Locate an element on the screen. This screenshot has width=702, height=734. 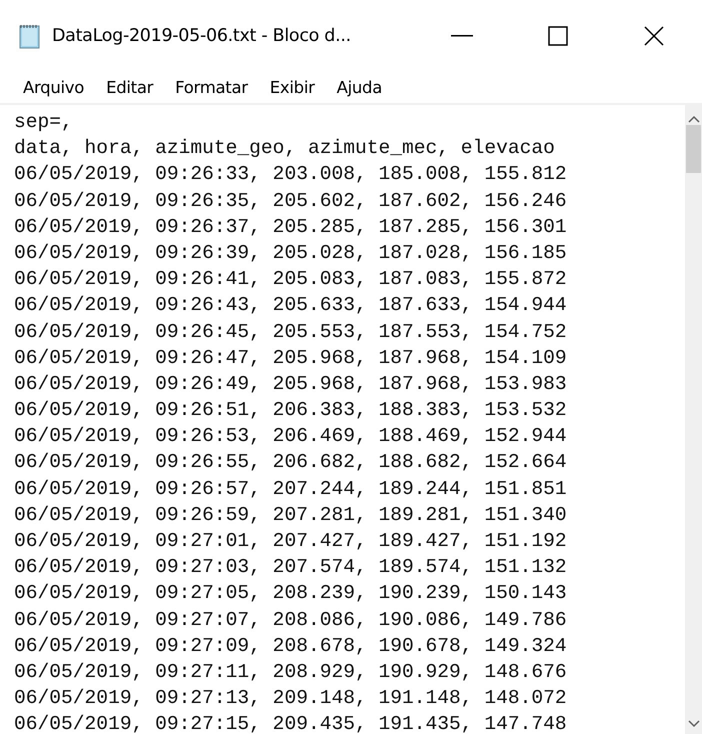
close-icon is located at coordinates (654, 36).